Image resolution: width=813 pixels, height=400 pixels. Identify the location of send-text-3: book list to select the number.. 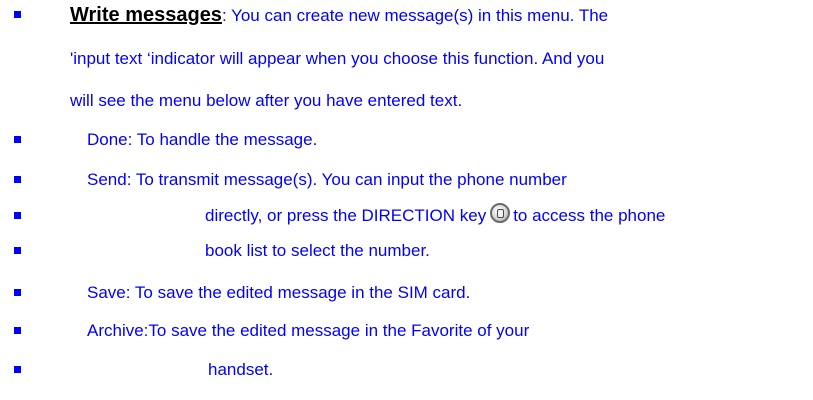
(317, 250).